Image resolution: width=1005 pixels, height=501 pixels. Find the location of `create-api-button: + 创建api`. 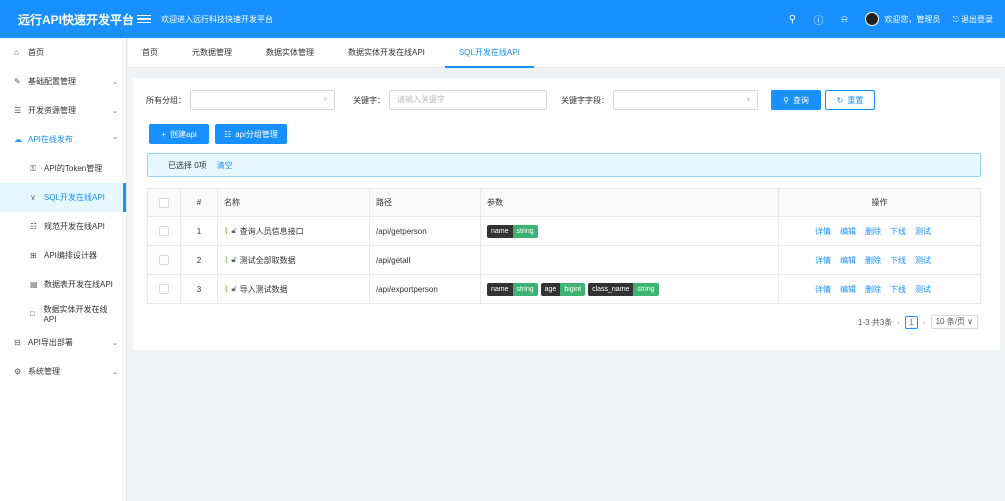

create-api-button: + 创建api is located at coordinates (179, 134).